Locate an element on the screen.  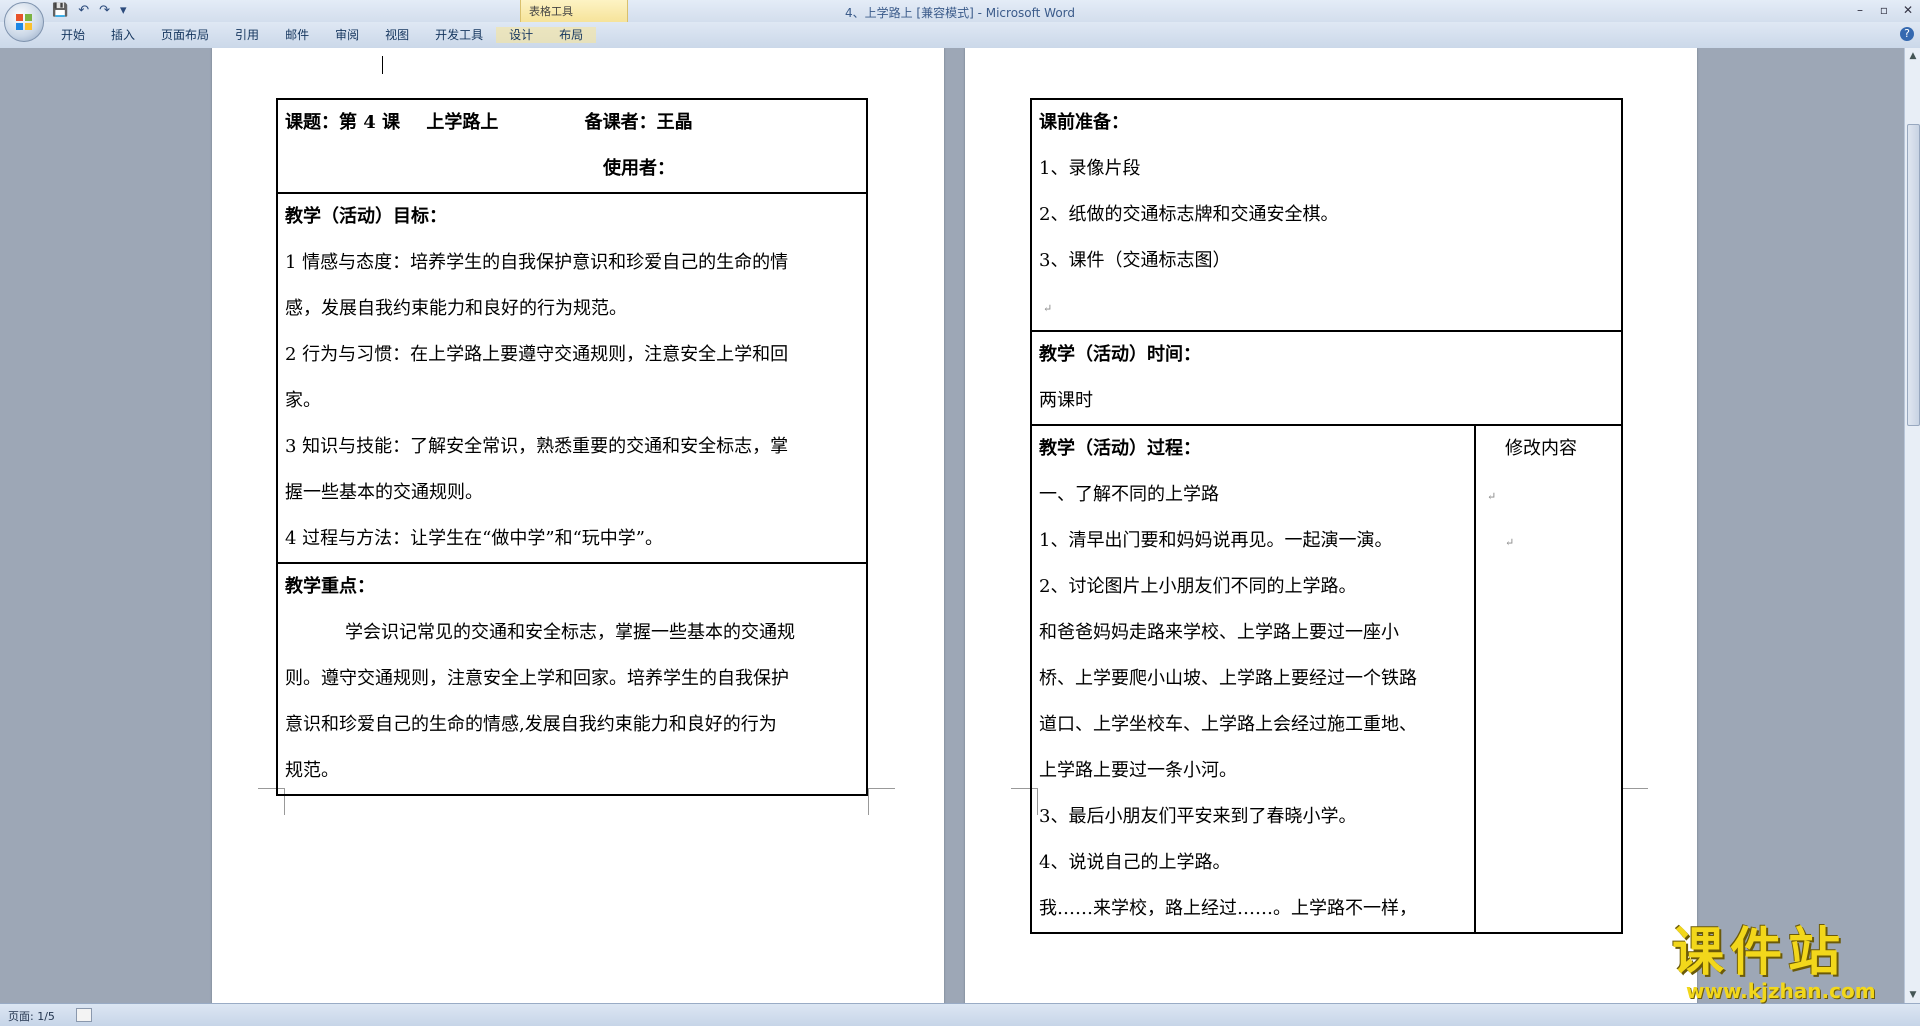
process-line: 1、清早出门要和妈妈说再见。一起演一演。 is located at coordinates (1216, 540).